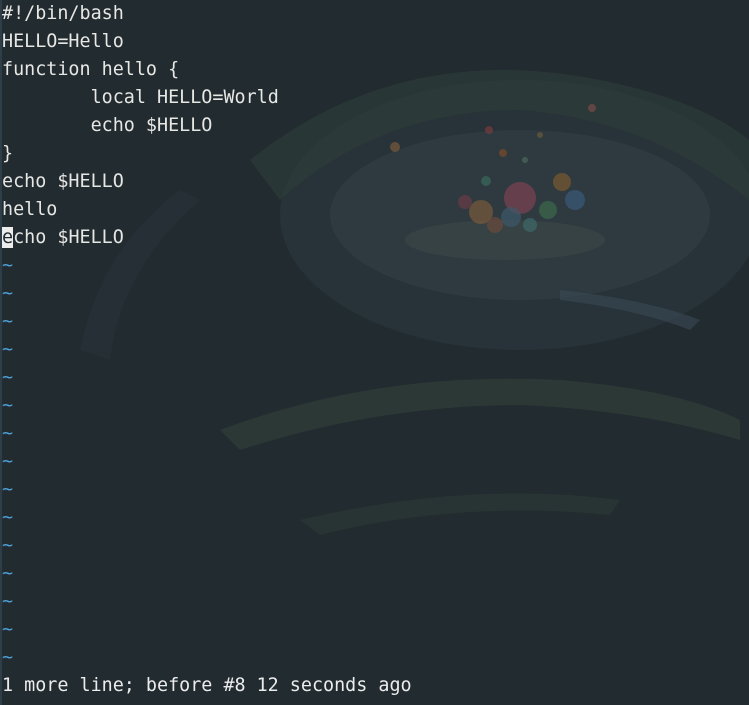 This screenshot has height=705, width=749. What do you see at coordinates (139, 154) in the screenshot?
I see `code-line: }` at bounding box center [139, 154].